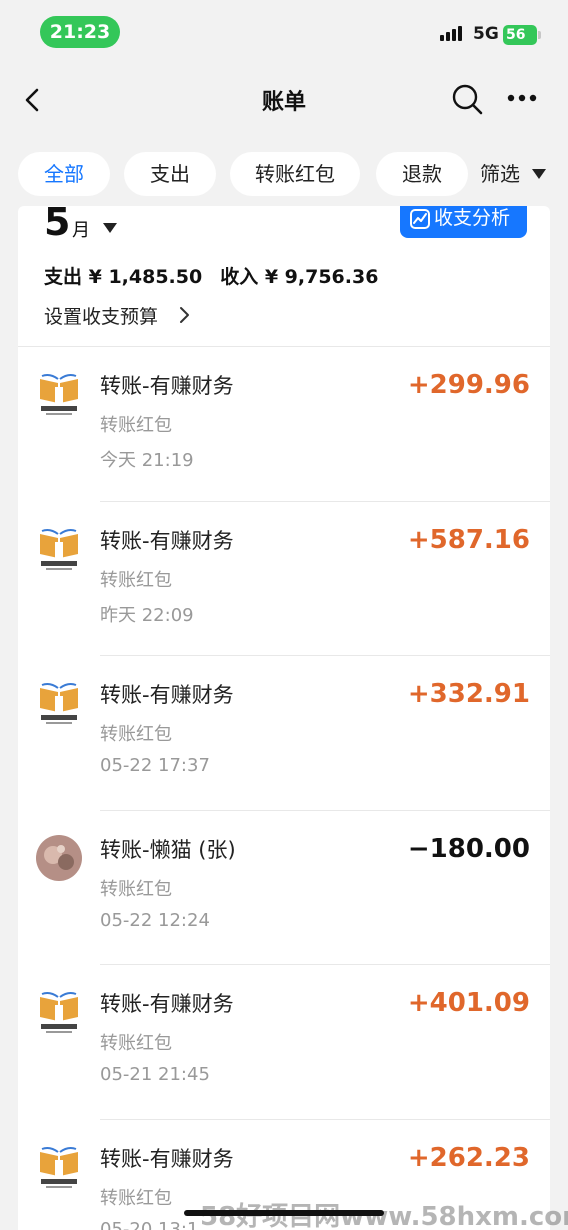  Describe the element at coordinates (284, 32) in the screenshot. I see `status-bar: 21:23 5G 56` at that location.